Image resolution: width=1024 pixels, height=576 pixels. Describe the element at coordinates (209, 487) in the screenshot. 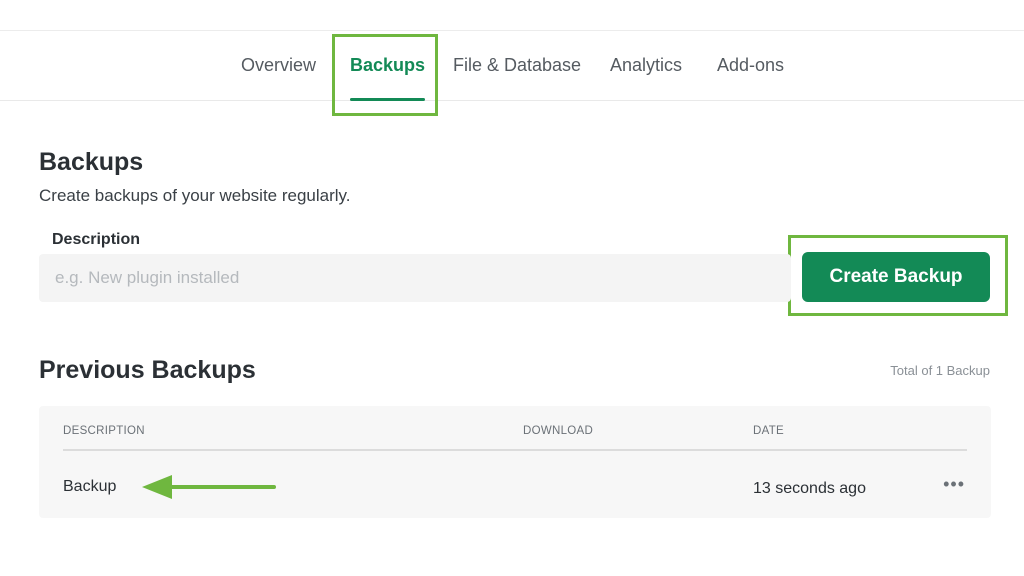

I see `left-arrow-icon` at that location.